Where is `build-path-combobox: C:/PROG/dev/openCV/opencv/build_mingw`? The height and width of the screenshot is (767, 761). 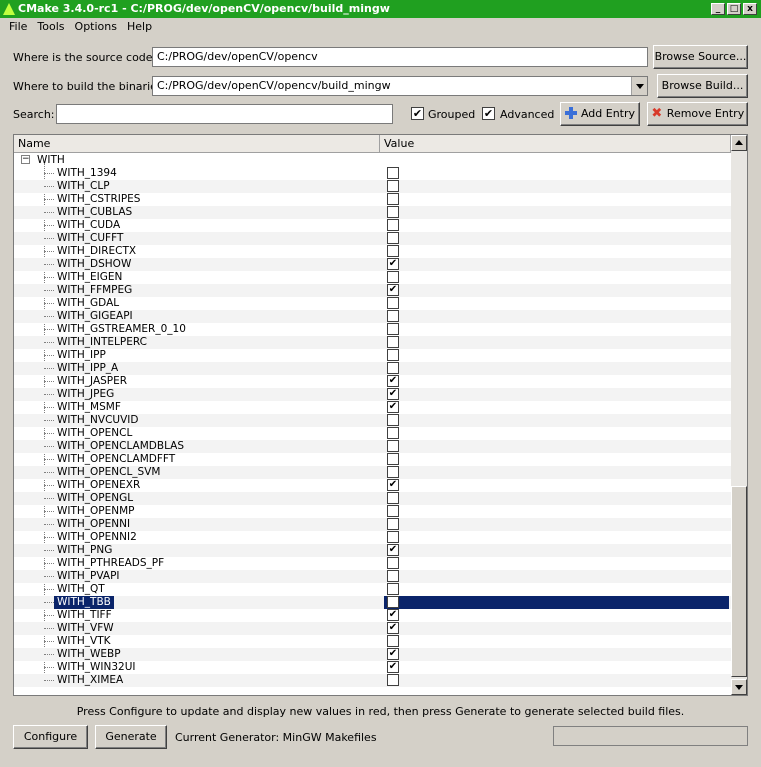 build-path-combobox: C:/PROG/dev/openCV/opencv/build_mingw is located at coordinates (400, 86).